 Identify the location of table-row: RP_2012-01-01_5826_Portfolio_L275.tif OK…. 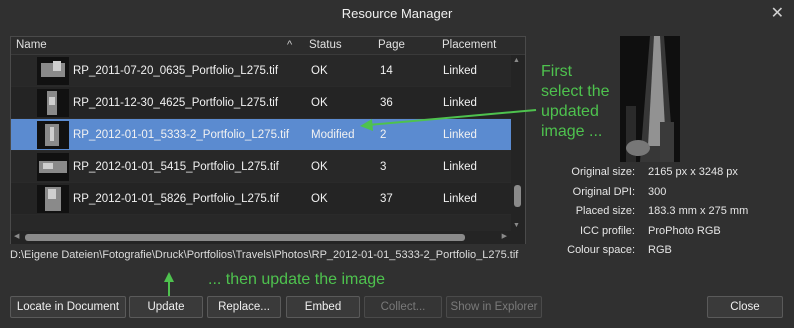
(261, 199).